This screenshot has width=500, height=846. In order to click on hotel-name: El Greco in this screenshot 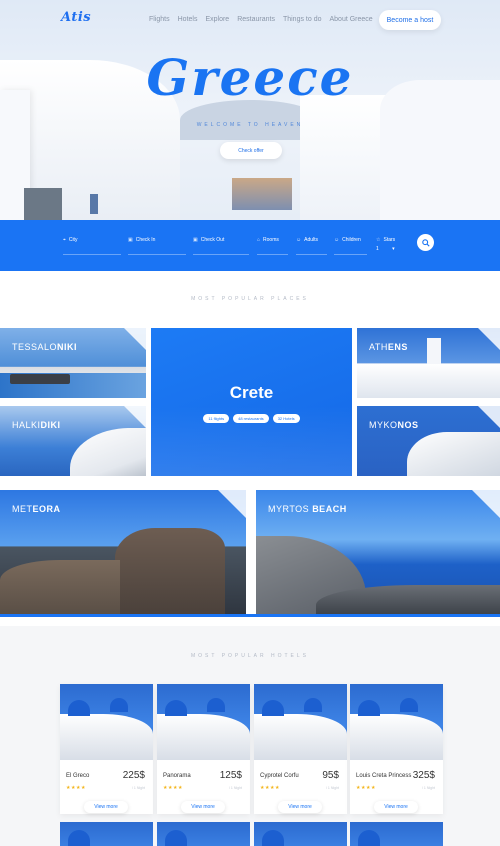, I will do `click(78, 776)`.